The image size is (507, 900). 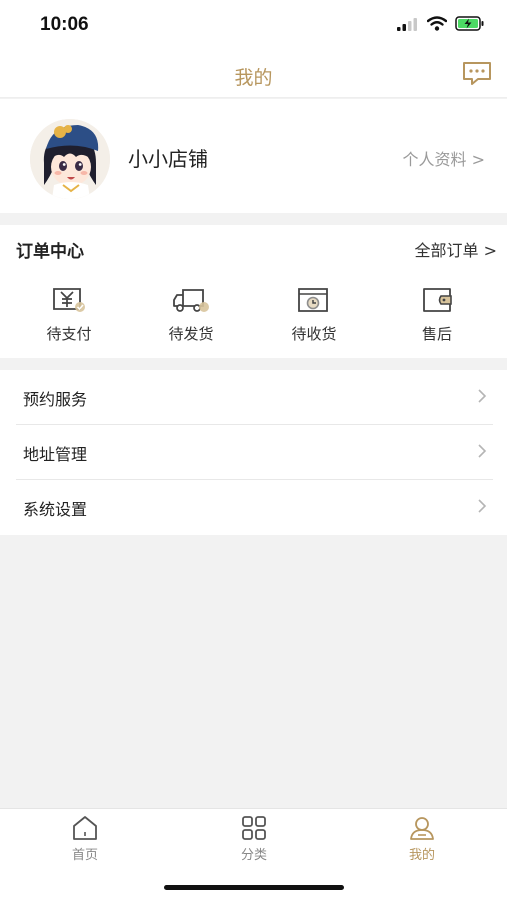 I want to click on status-time: 10:06, so click(x=64, y=24).